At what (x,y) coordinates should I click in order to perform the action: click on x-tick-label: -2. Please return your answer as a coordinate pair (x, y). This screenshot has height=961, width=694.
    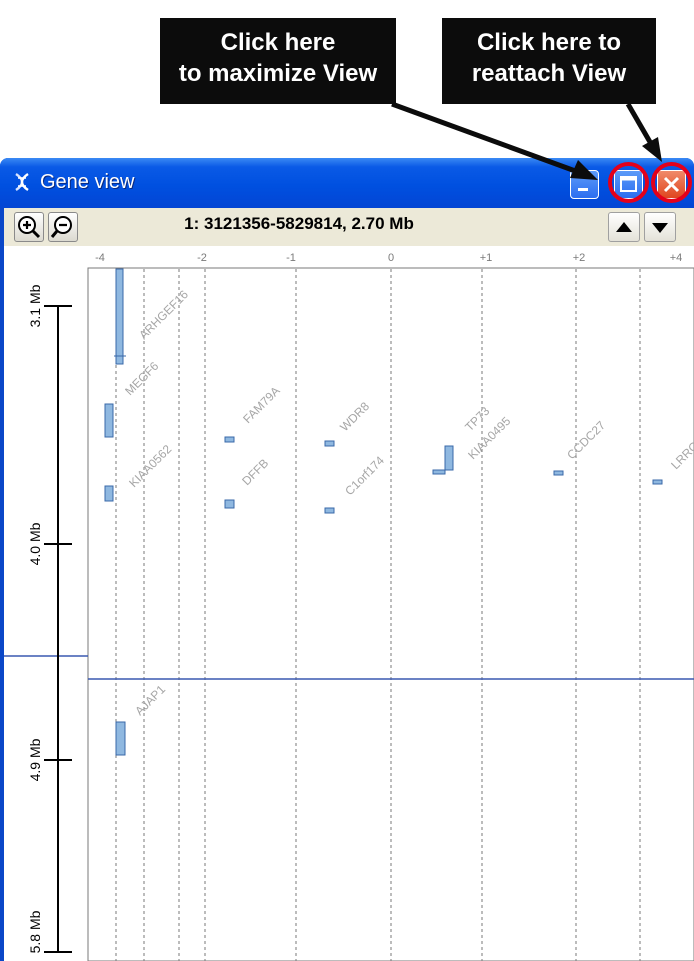
    Looking at the image, I should click on (202, 258).